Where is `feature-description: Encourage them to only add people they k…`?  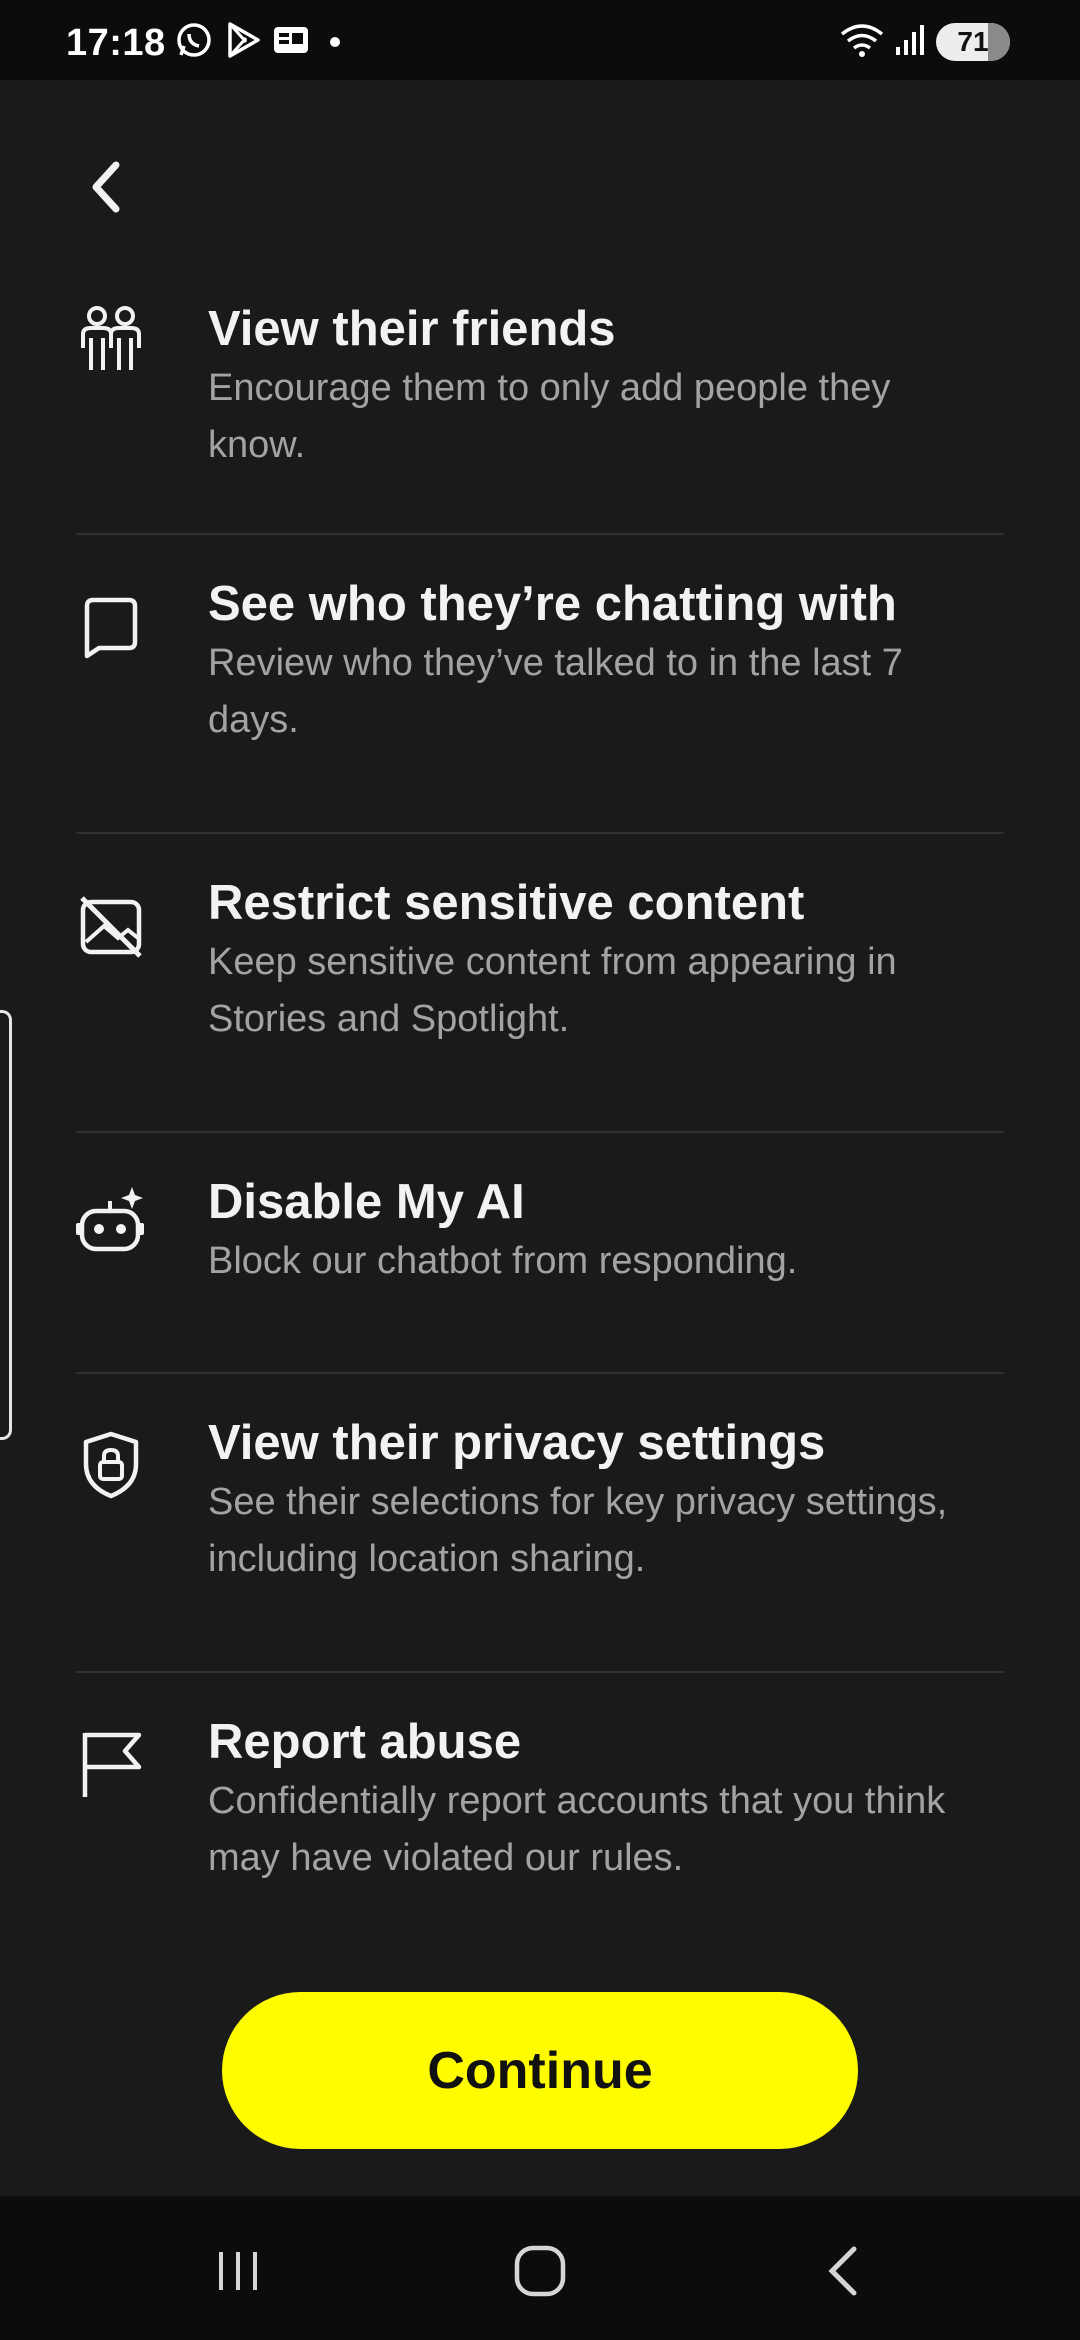
feature-description: Encourage them to only add people they k… is located at coordinates (549, 416).